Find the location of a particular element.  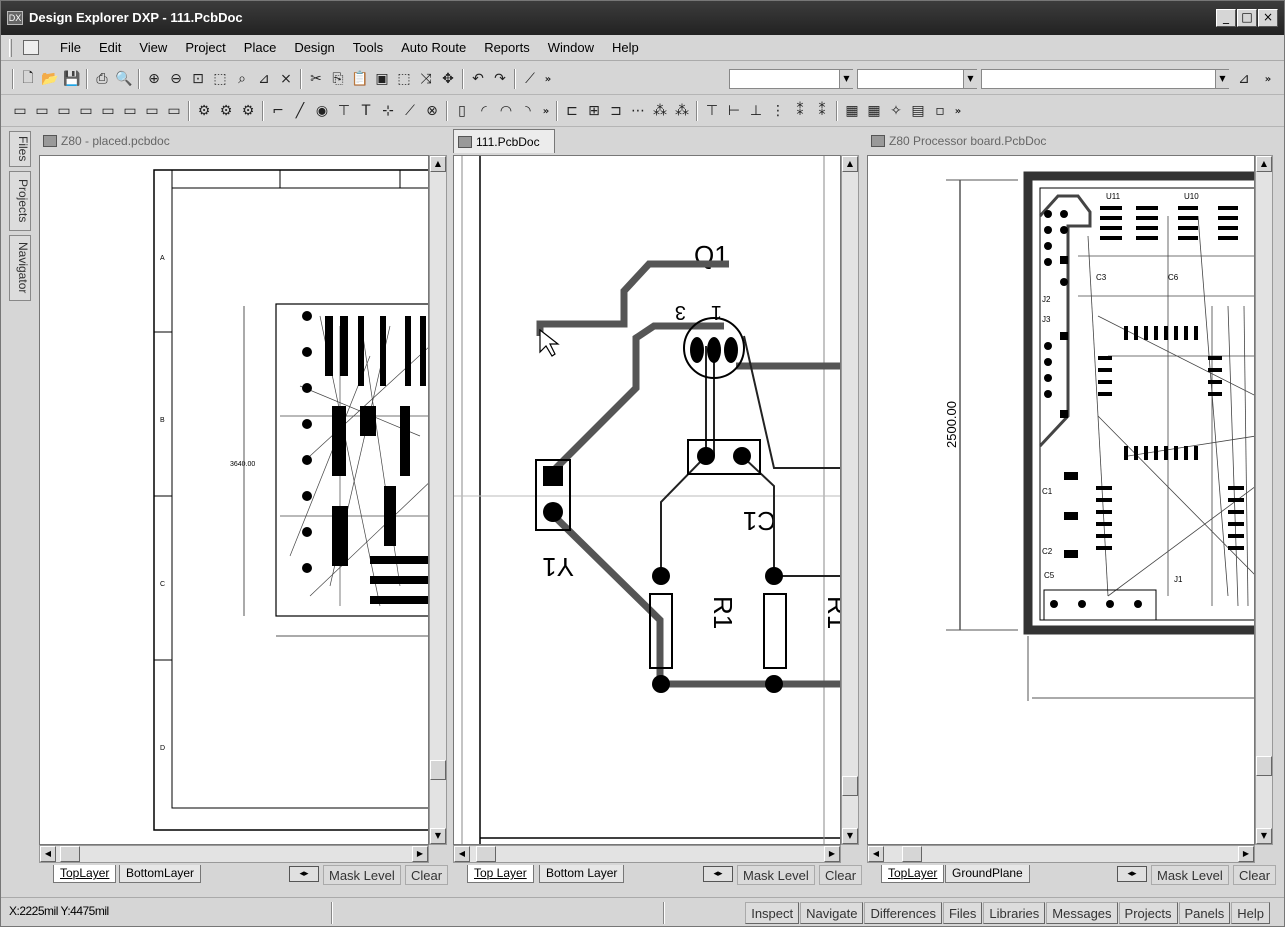

arc-edge-icon: ◜ is located at coordinates (484, 111).